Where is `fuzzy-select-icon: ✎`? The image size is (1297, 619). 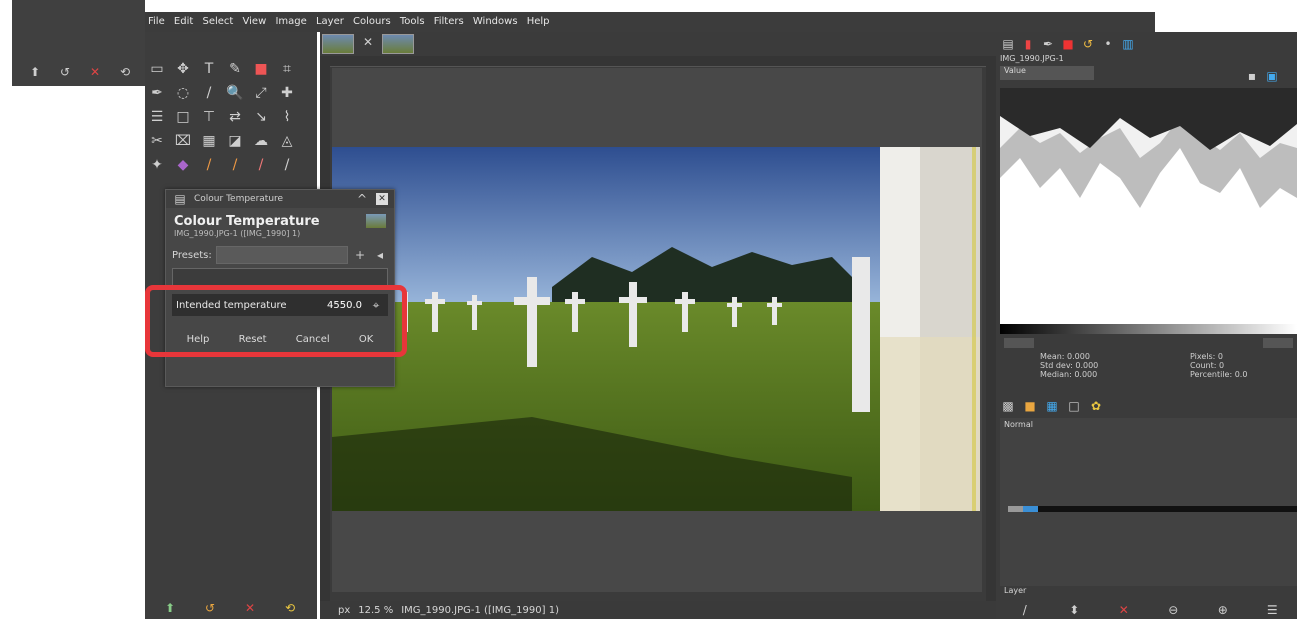
fuzzy-select-icon: ✎ is located at coordinates (235, 69).